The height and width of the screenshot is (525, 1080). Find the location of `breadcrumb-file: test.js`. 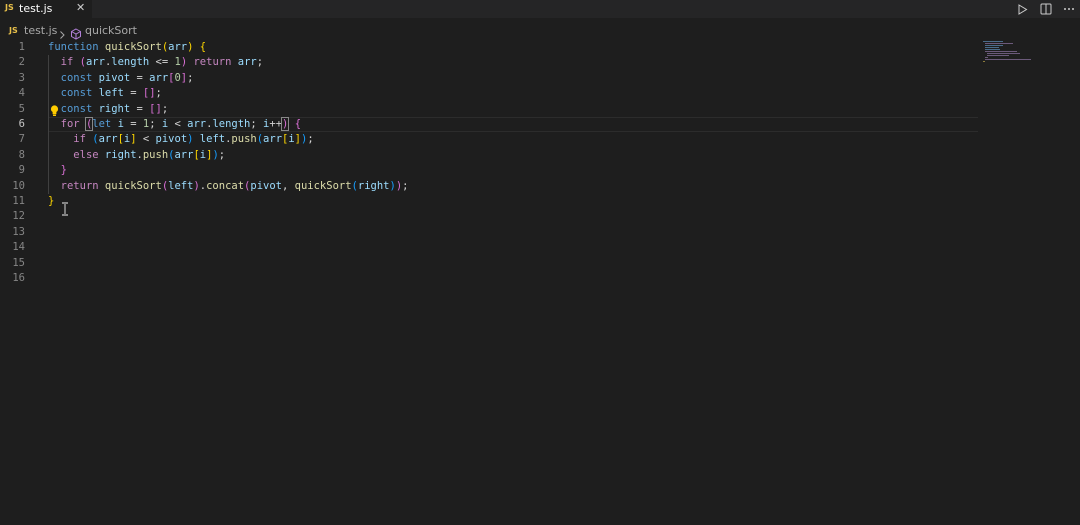

breadcrumb-file: test.js is located at coordinates (40, 30).